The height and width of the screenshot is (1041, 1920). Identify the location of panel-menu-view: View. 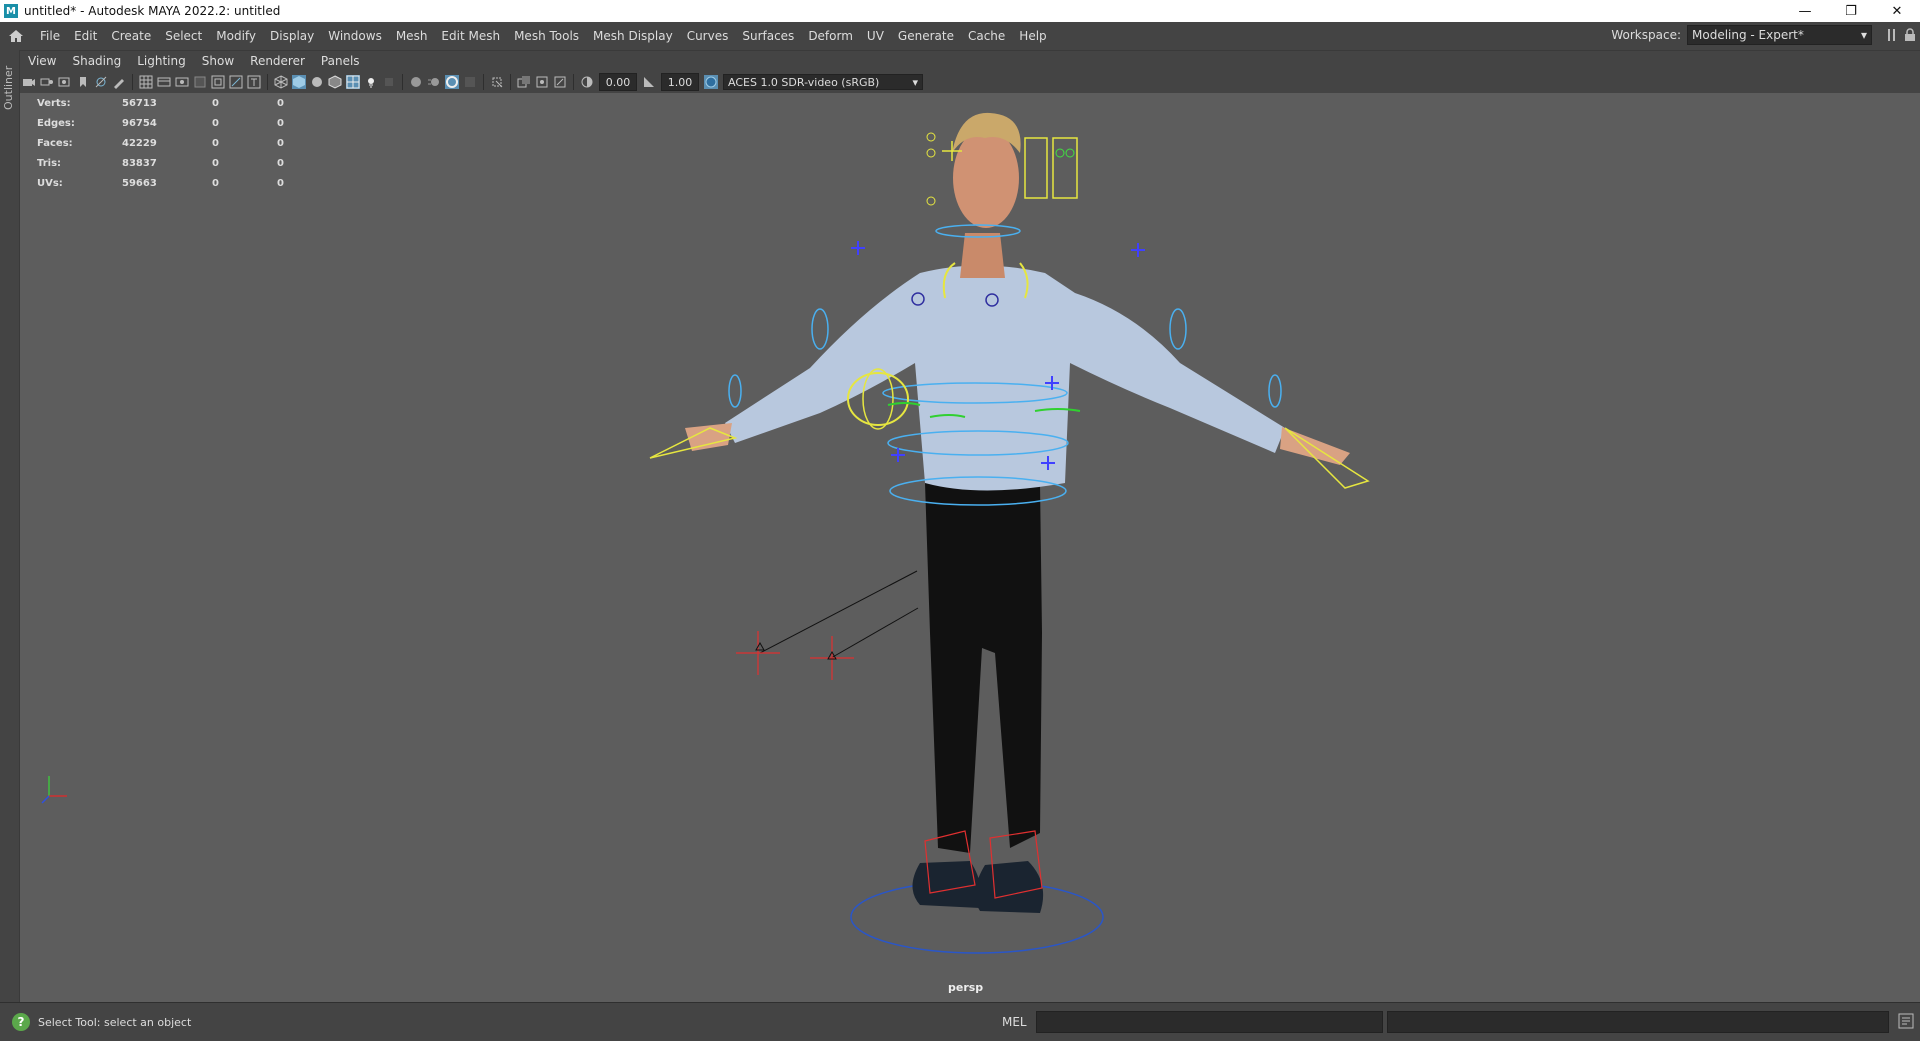
(42, 61).